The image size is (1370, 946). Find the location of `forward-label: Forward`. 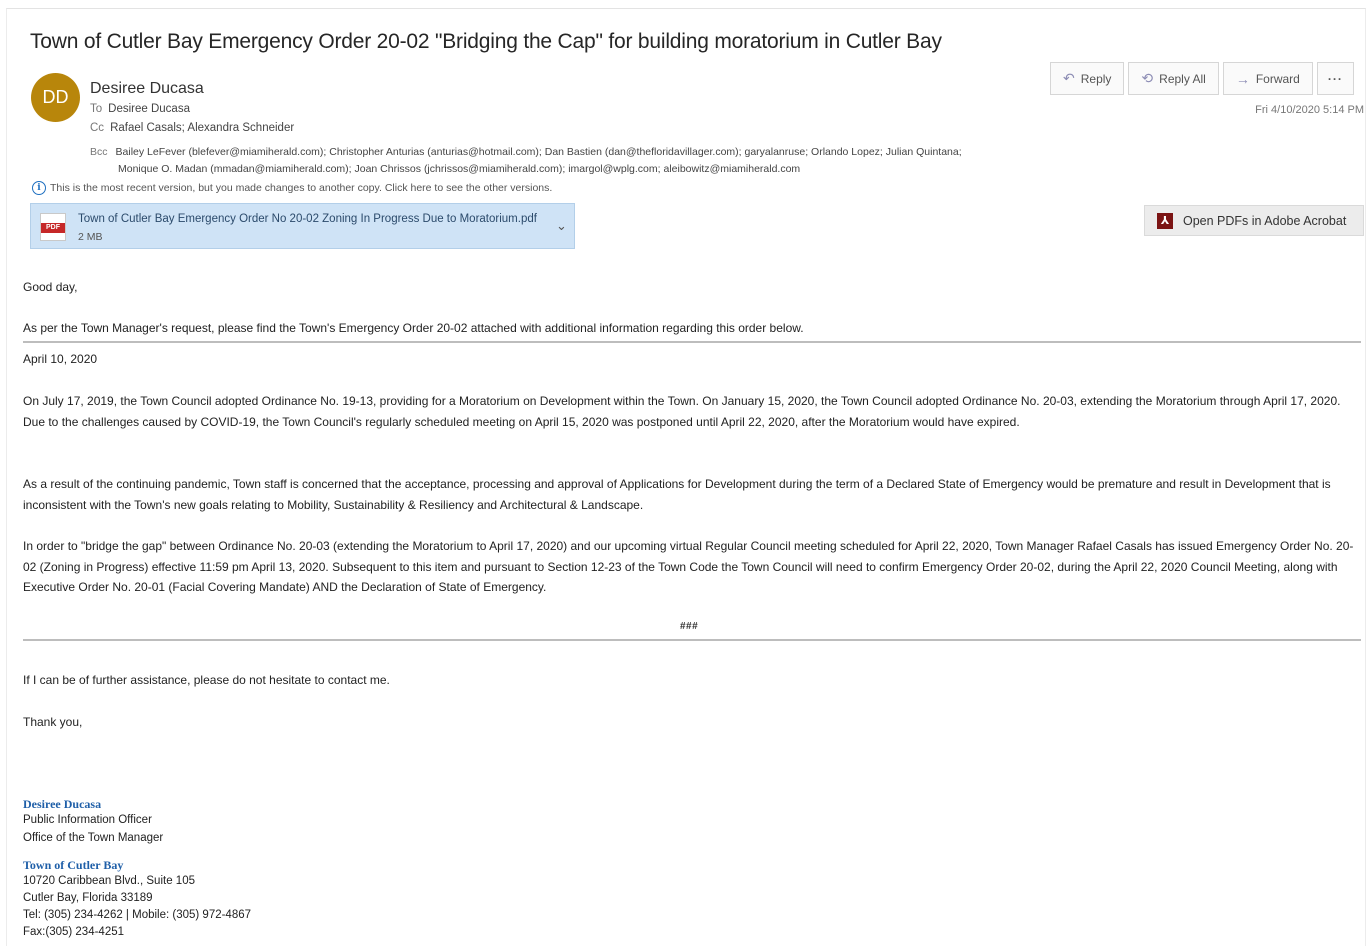

forward-label: Forward is located at coordinates (1277, 78).